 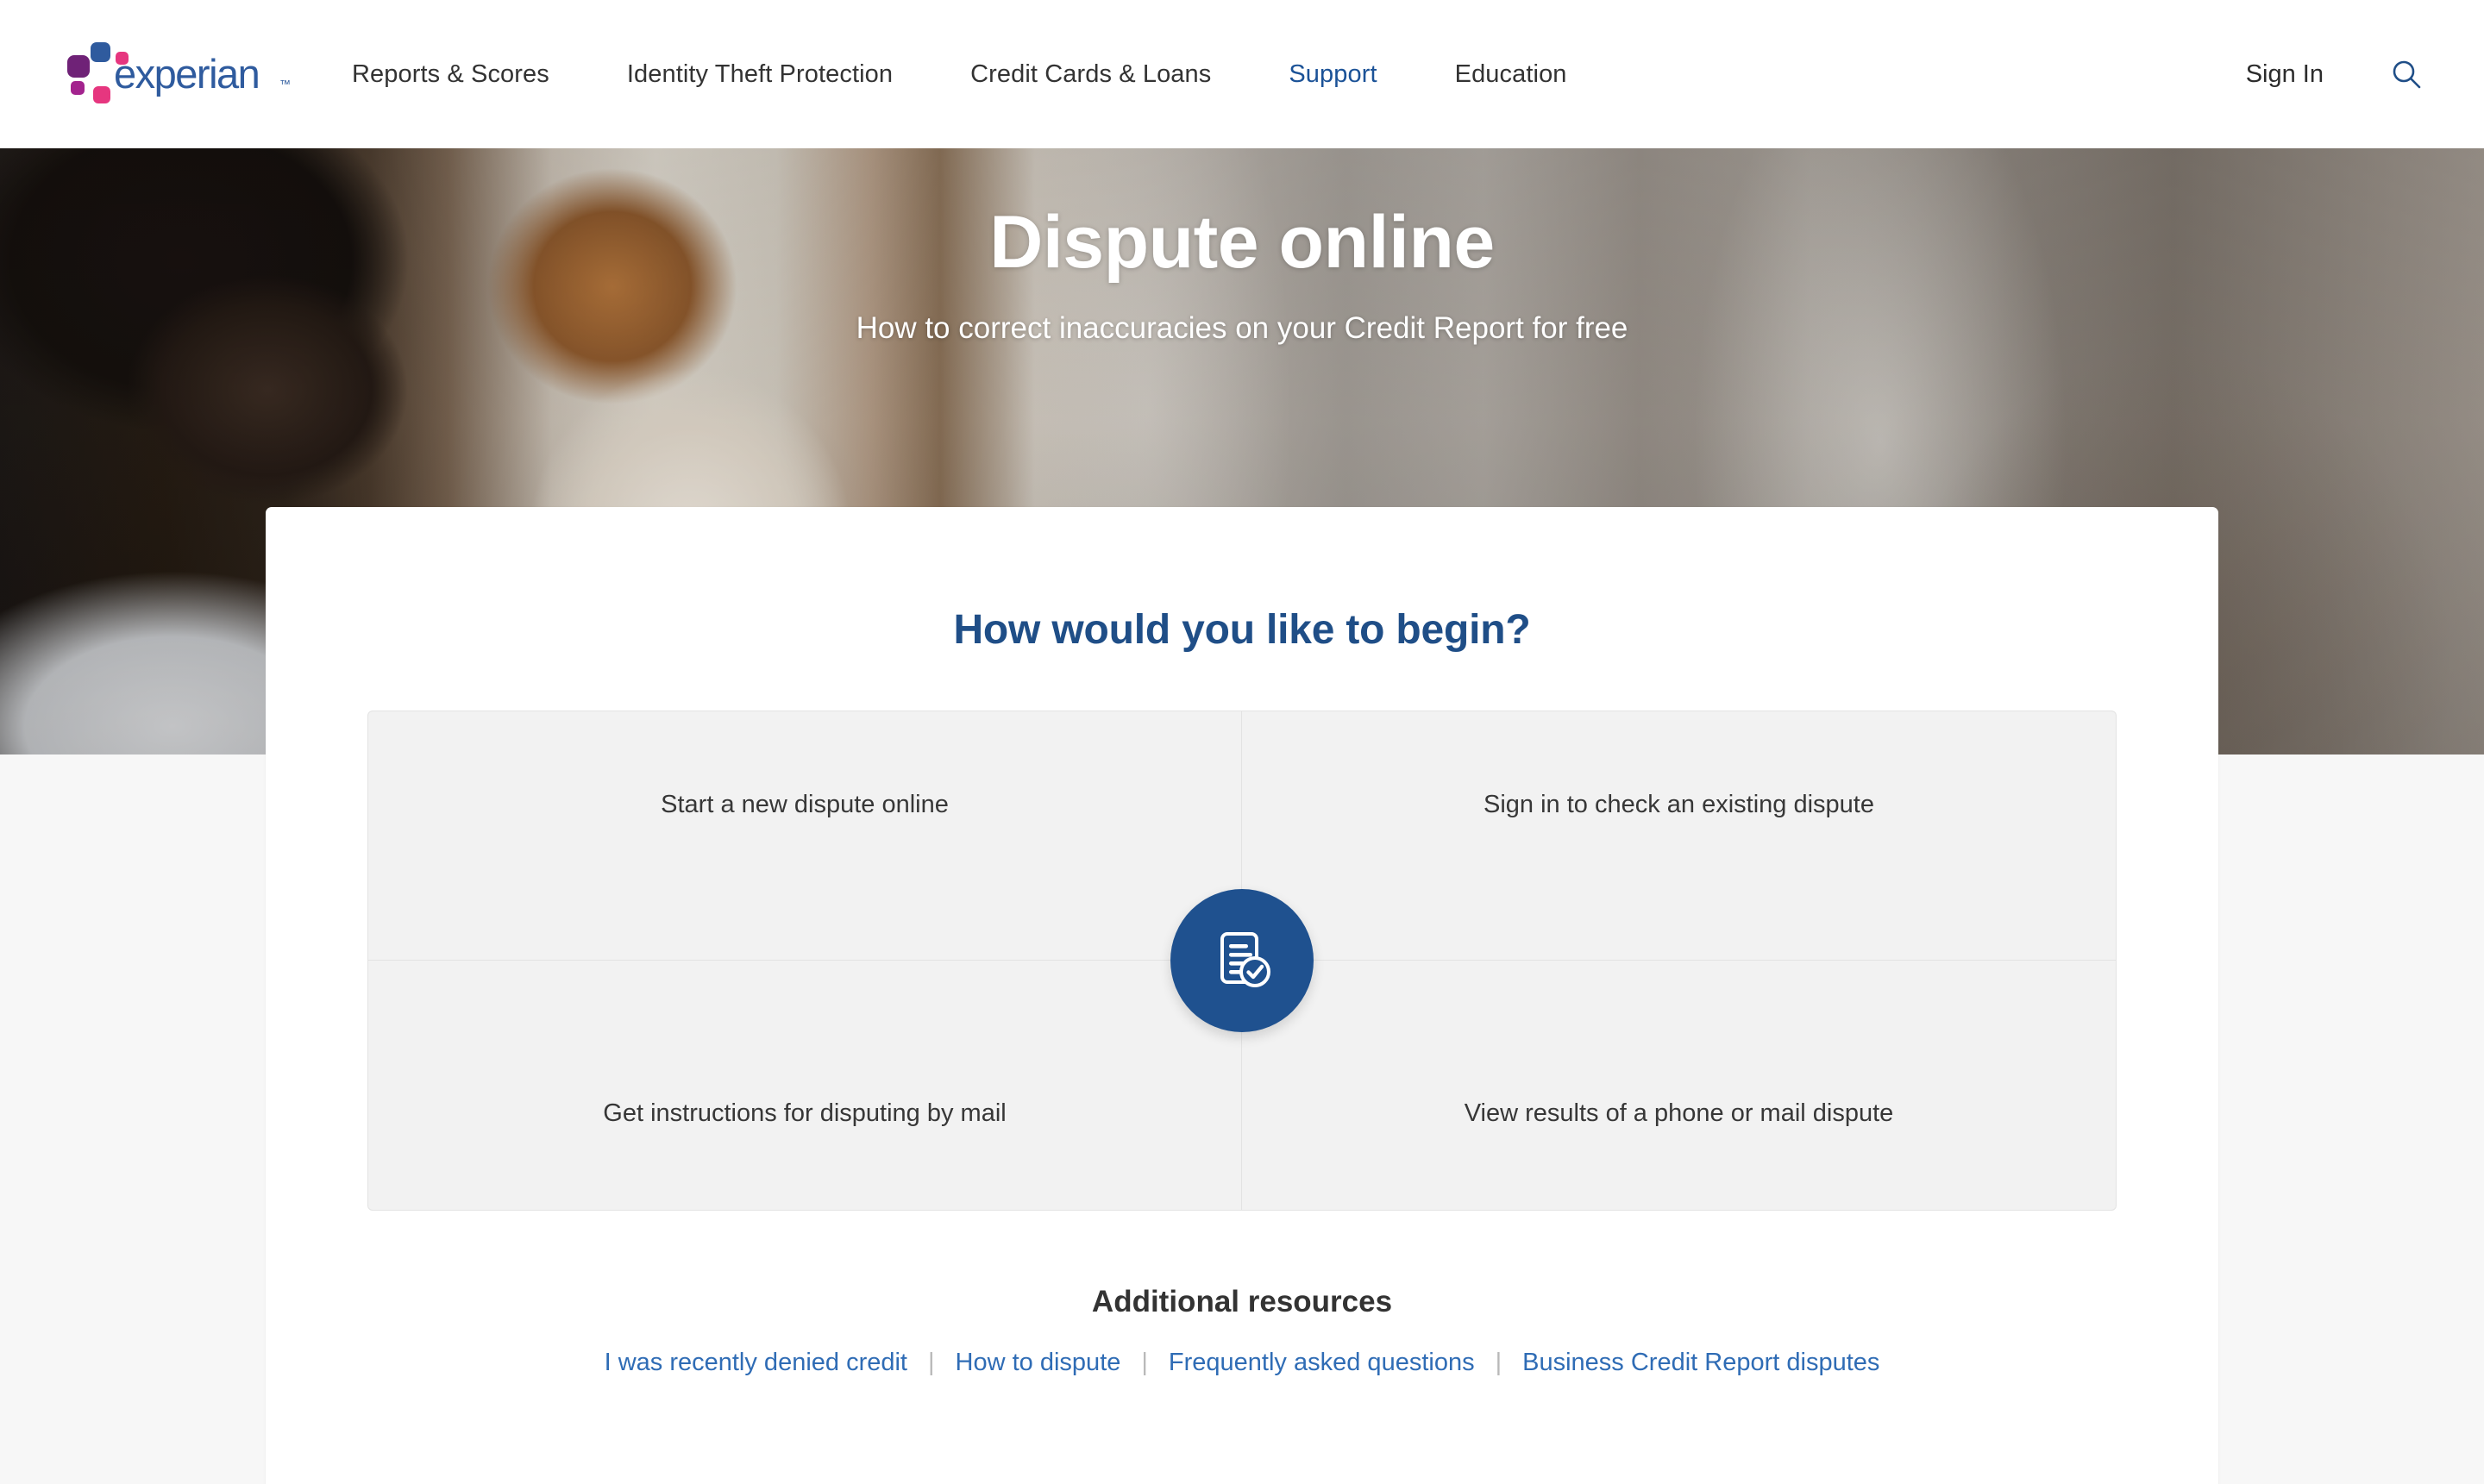 I want to click on link-frequently-asked-questions: Frequently asked questions, so click(x=1322, y=1363).